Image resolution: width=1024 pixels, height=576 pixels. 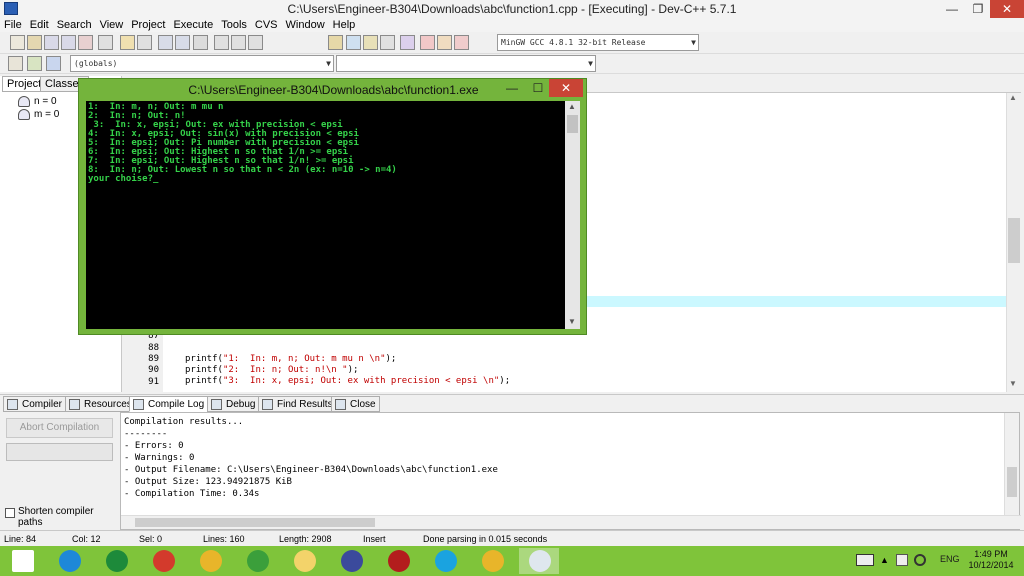 I want to click on editor-scrollbar: ▲ ▼, so click(x=1013, y=242).